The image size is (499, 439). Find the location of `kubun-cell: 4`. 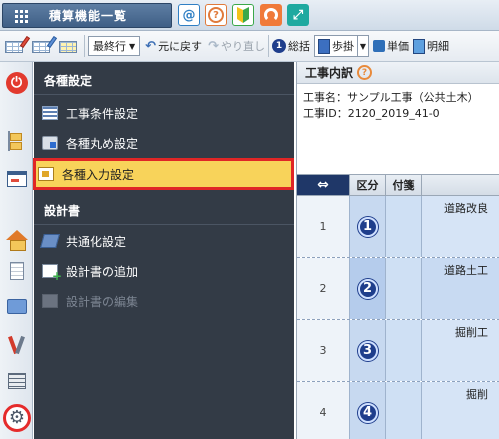

kubun-cell: 4 is located at coordinates (367, 410).